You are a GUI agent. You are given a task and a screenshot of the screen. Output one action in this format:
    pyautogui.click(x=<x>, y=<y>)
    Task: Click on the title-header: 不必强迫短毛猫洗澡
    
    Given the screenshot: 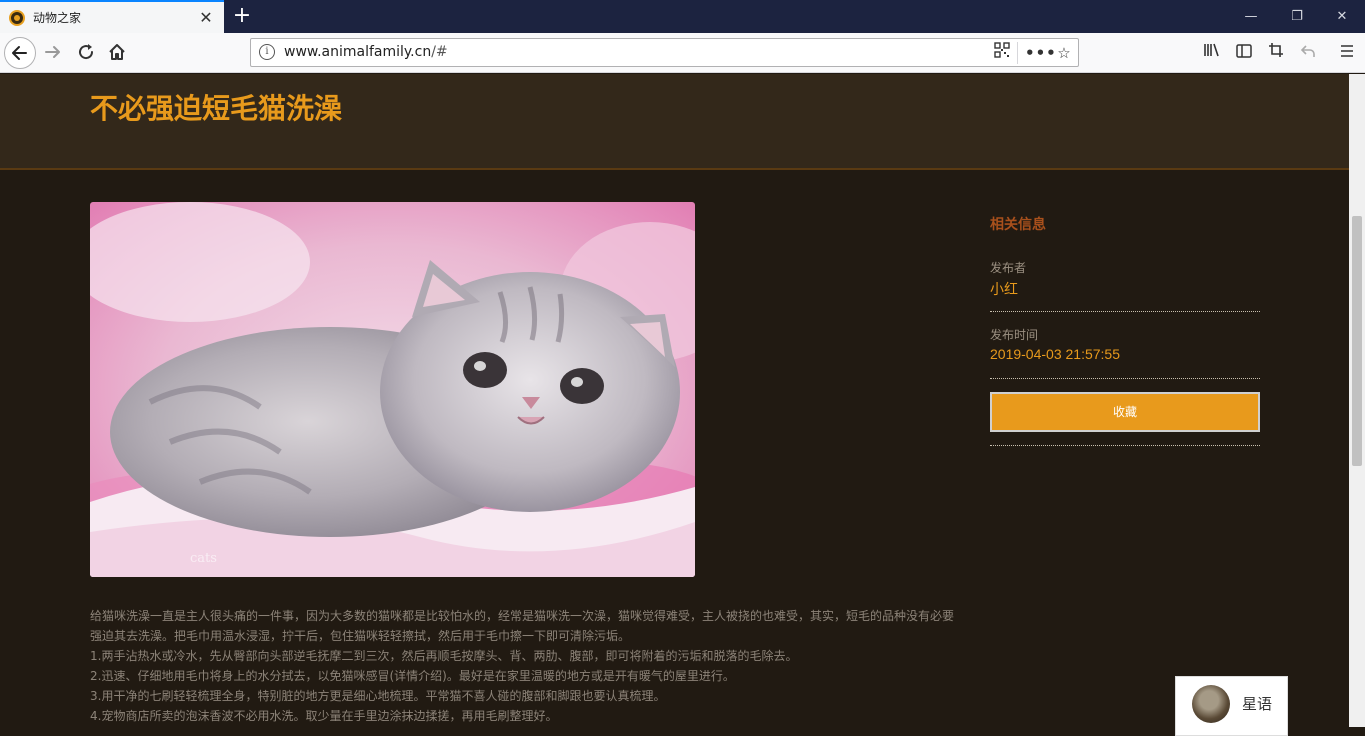 What is the action you would take?
    pyautogui.click(x=674, y=122)
    